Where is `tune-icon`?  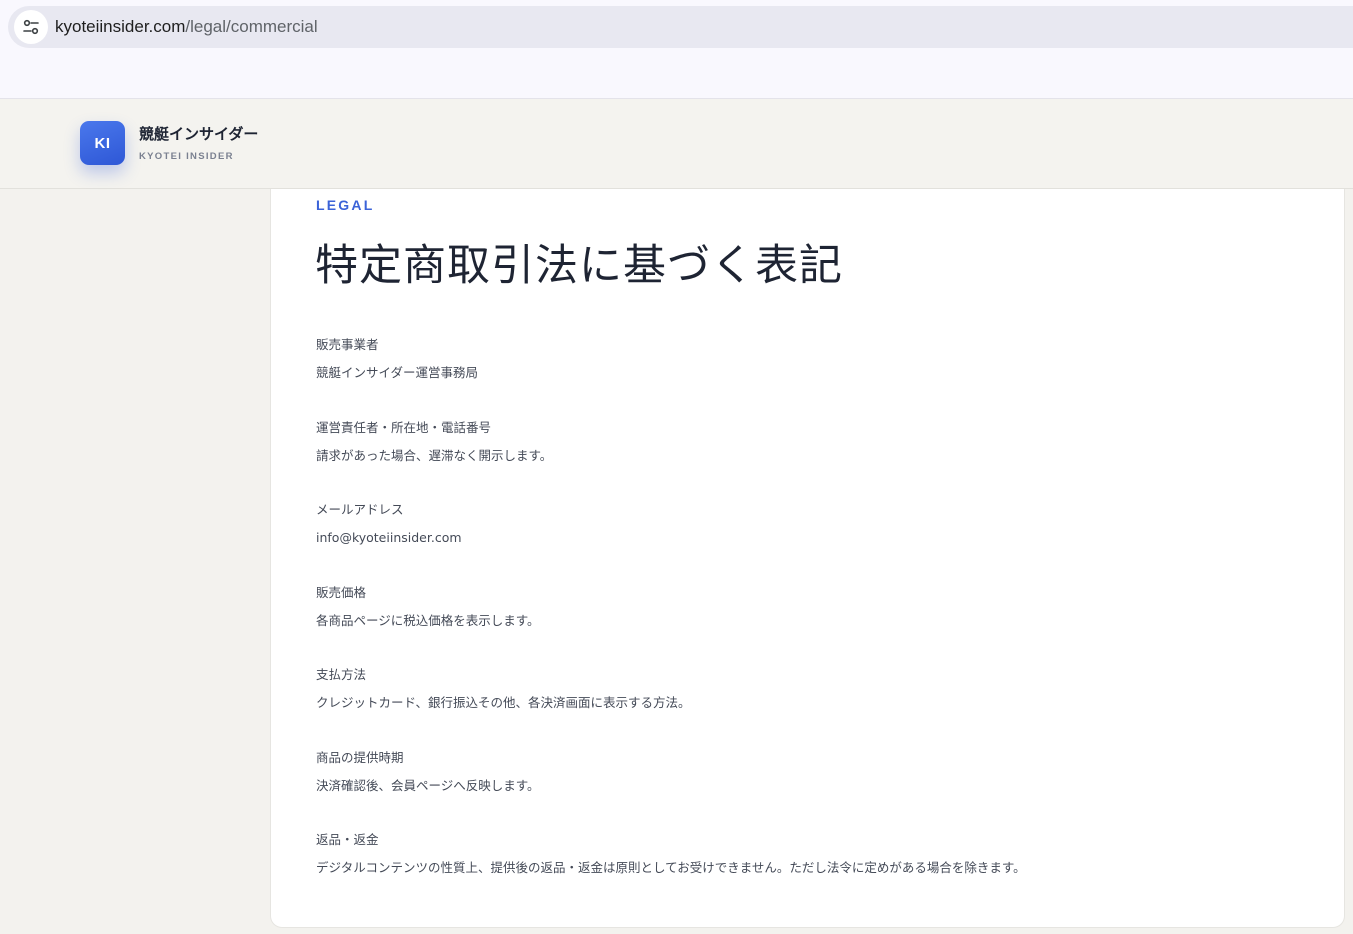
tune-icon is located at coordinates (31, 27).